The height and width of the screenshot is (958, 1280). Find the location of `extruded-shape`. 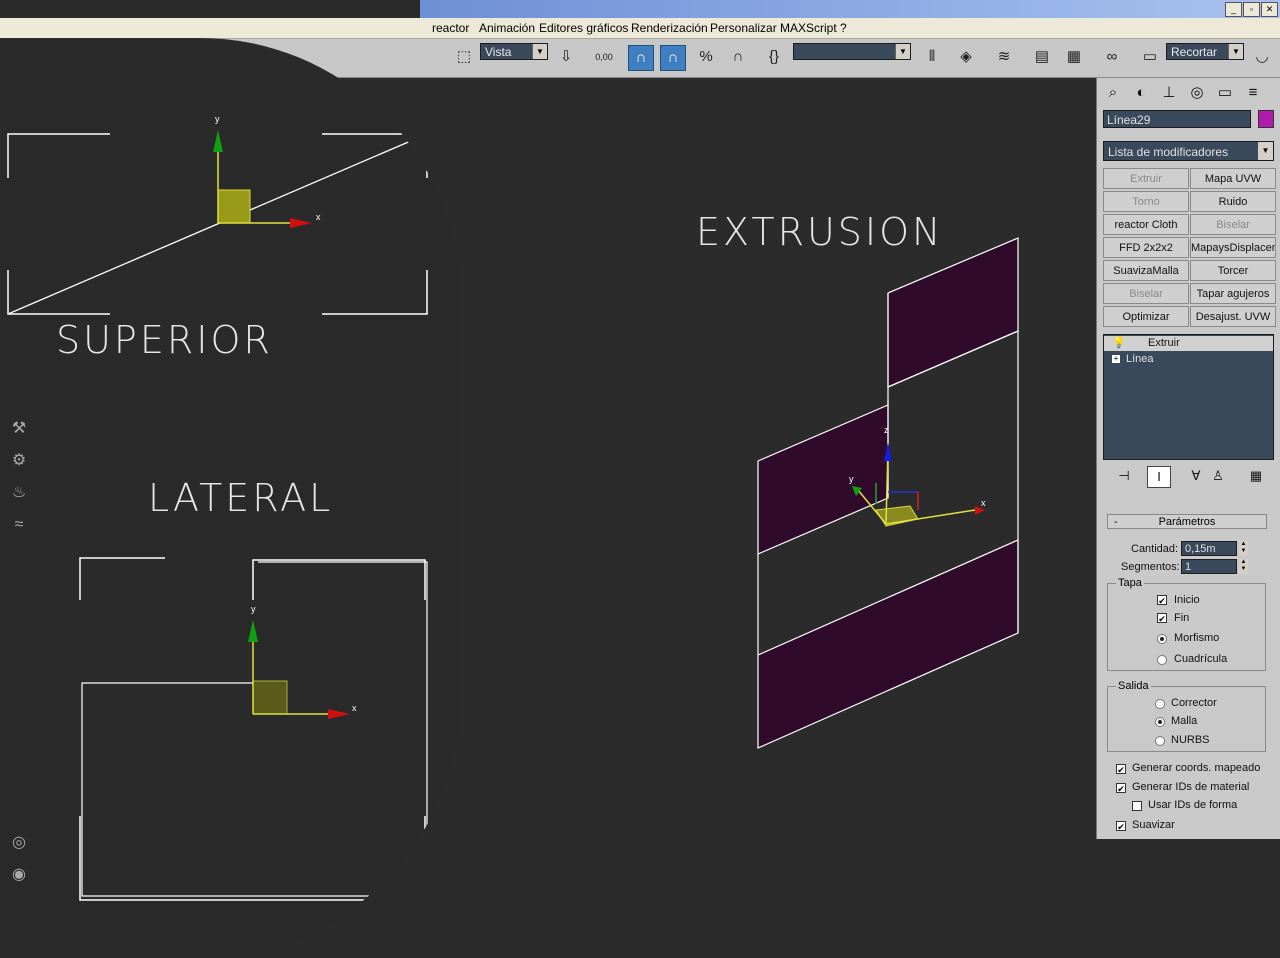

extruded-shape is located at coordinates (888, 493).